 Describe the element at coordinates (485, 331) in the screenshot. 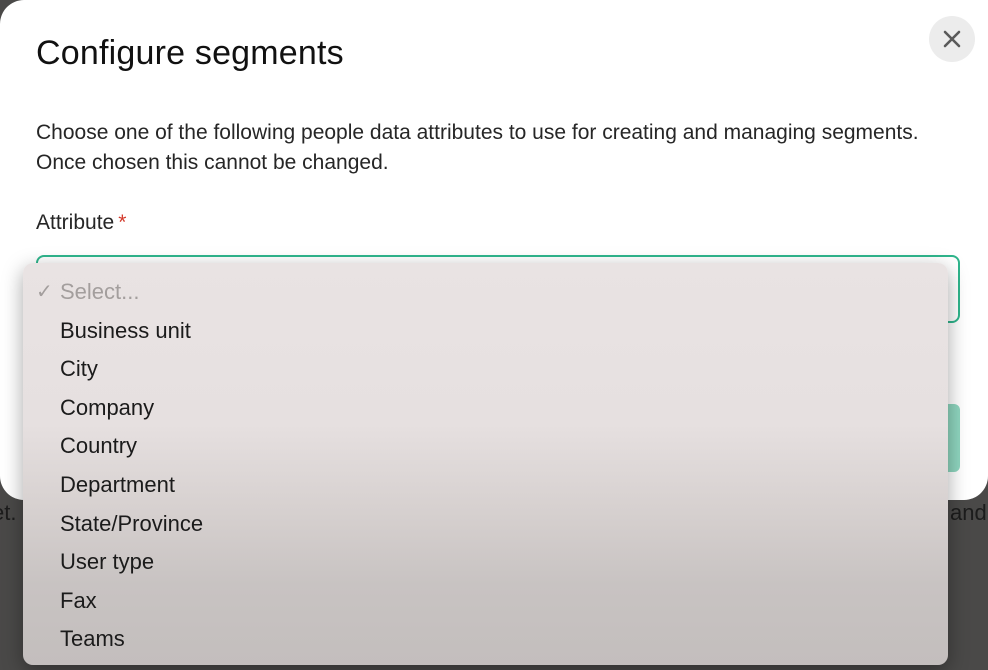

I see `dropdown-option-business-unit: Business unit` at that location.